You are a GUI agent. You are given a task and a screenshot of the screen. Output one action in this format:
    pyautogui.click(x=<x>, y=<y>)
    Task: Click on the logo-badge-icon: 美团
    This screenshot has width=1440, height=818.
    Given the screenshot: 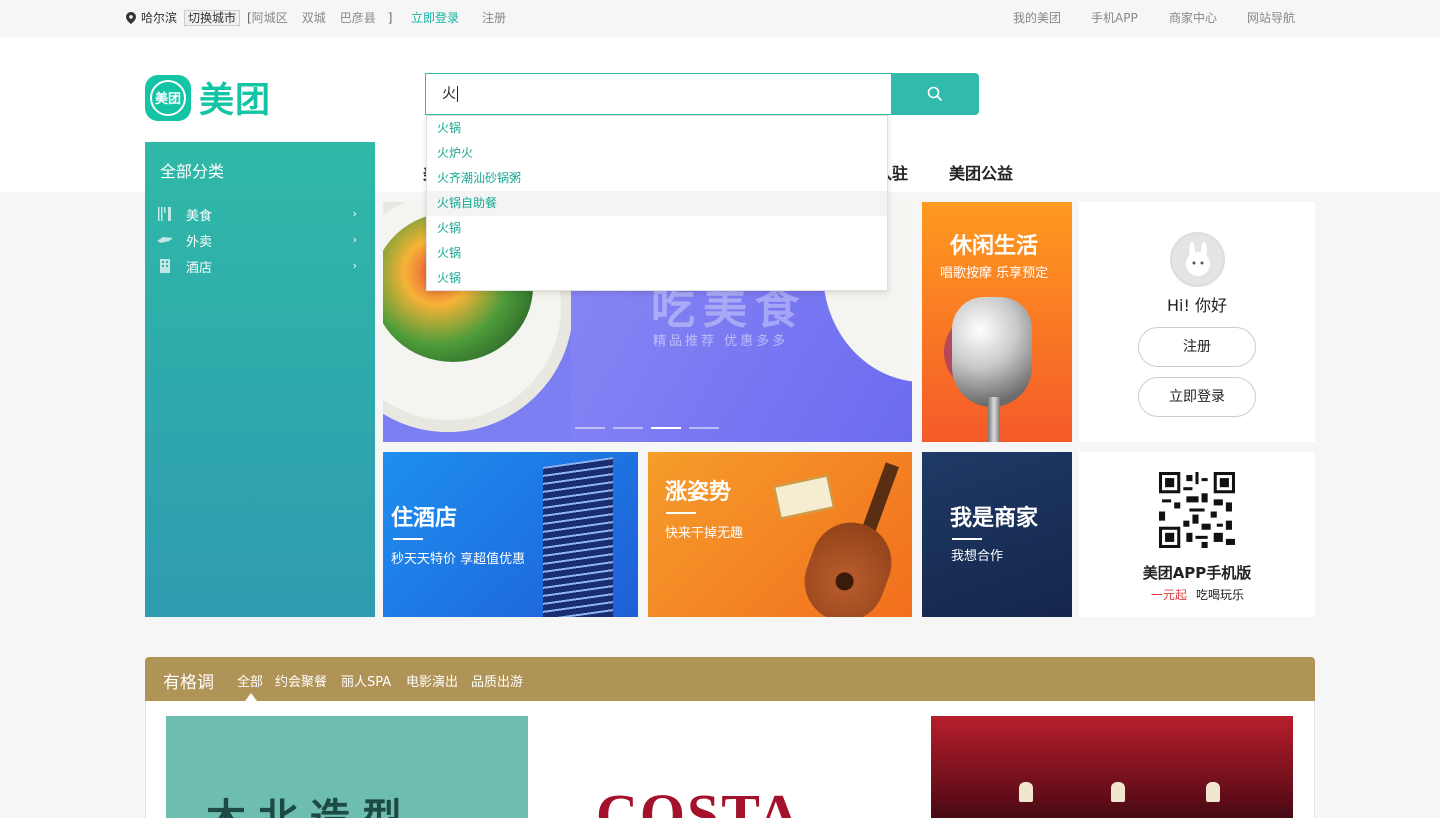 What is the action you would take?
    pyautogui.click(x=168, y=97)
    